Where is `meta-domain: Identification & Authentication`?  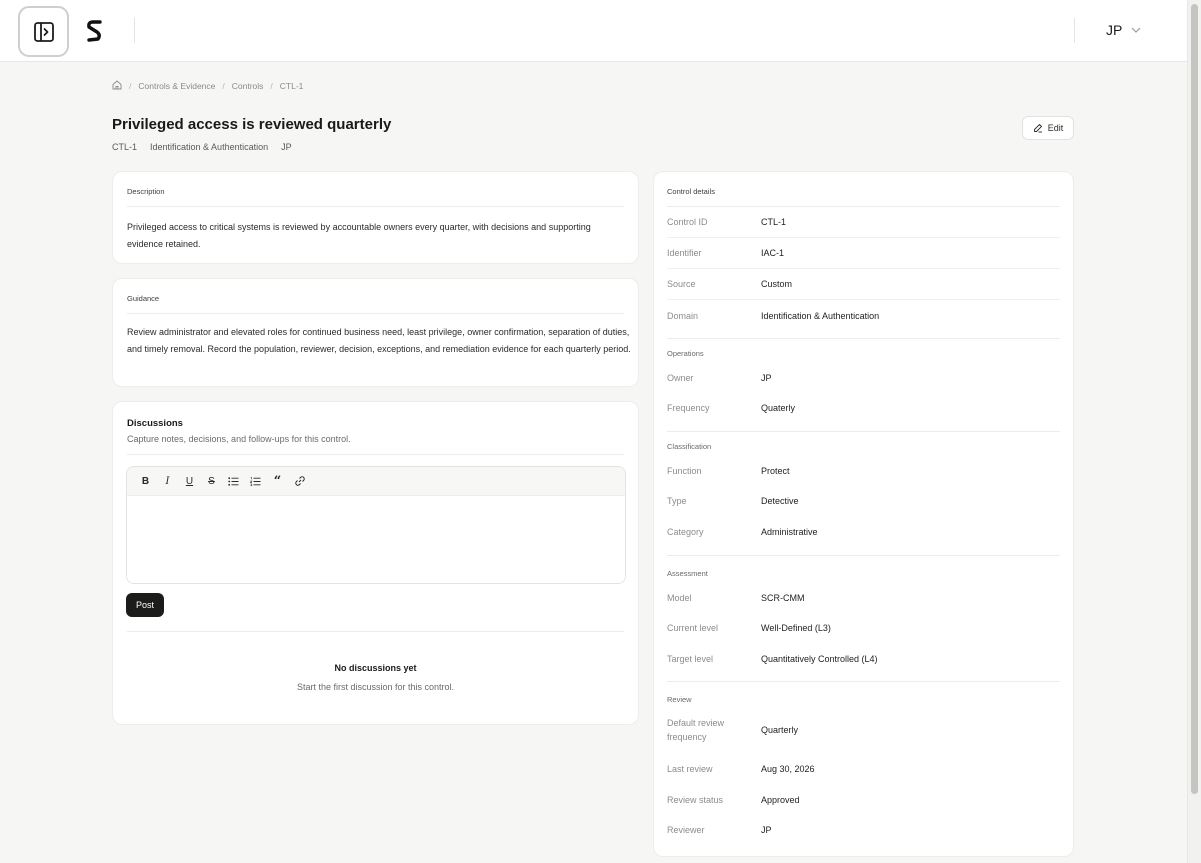 meta-domain: Identification & Authentication is located at coordinates (209, 147).